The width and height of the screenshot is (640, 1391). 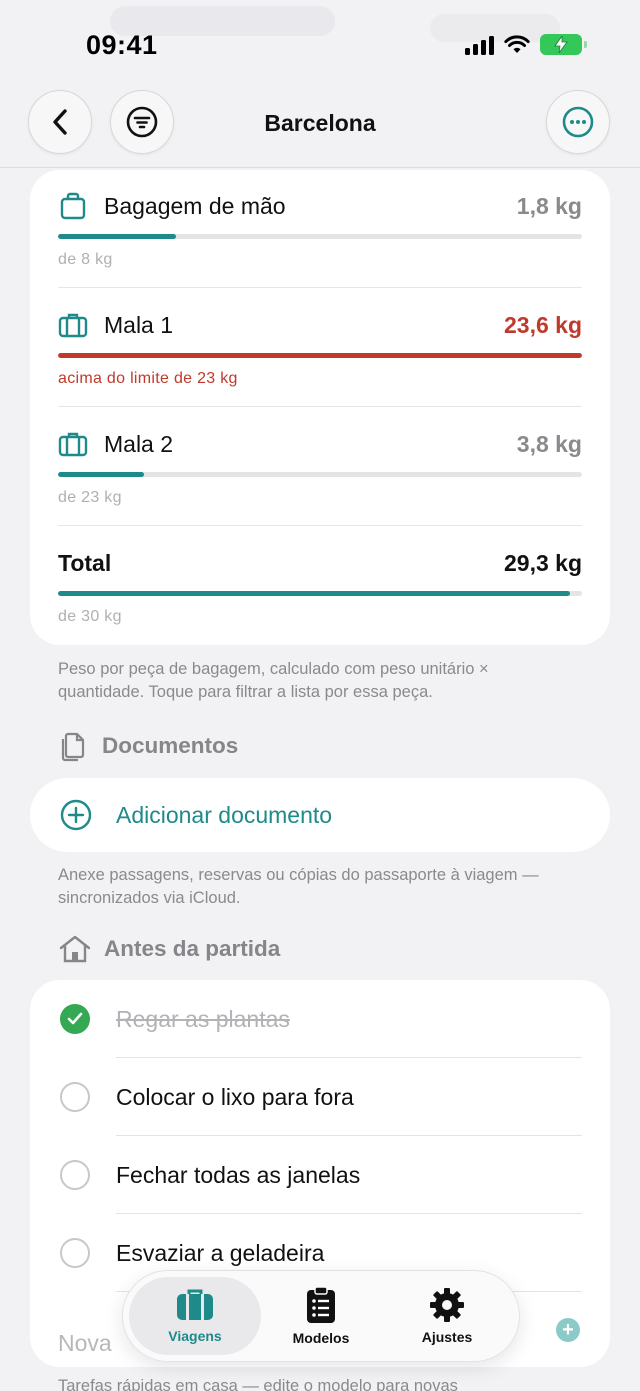 What do you see at coordinates (203, 1018) in the screenshot?
I see `task-label: Regar as plantas` at bounding box center [203, 1018].